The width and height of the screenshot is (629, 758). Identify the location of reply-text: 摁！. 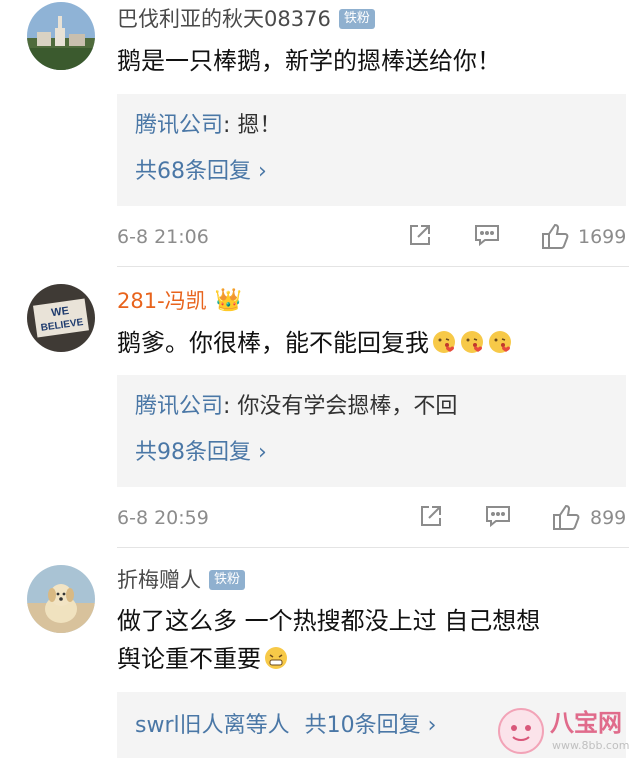
(259, 125).